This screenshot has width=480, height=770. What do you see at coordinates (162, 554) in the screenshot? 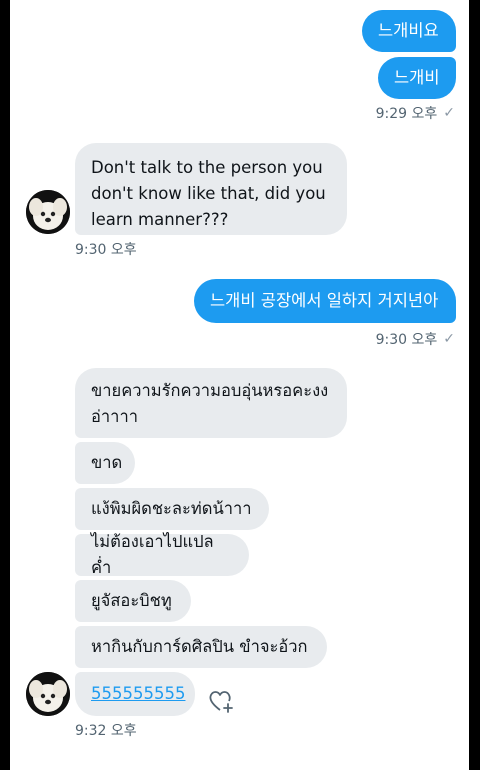
I see `message-bubble-incoming: ไม่ต้องเอาไปแปลค่ำ` at bounding box center [162, 554].